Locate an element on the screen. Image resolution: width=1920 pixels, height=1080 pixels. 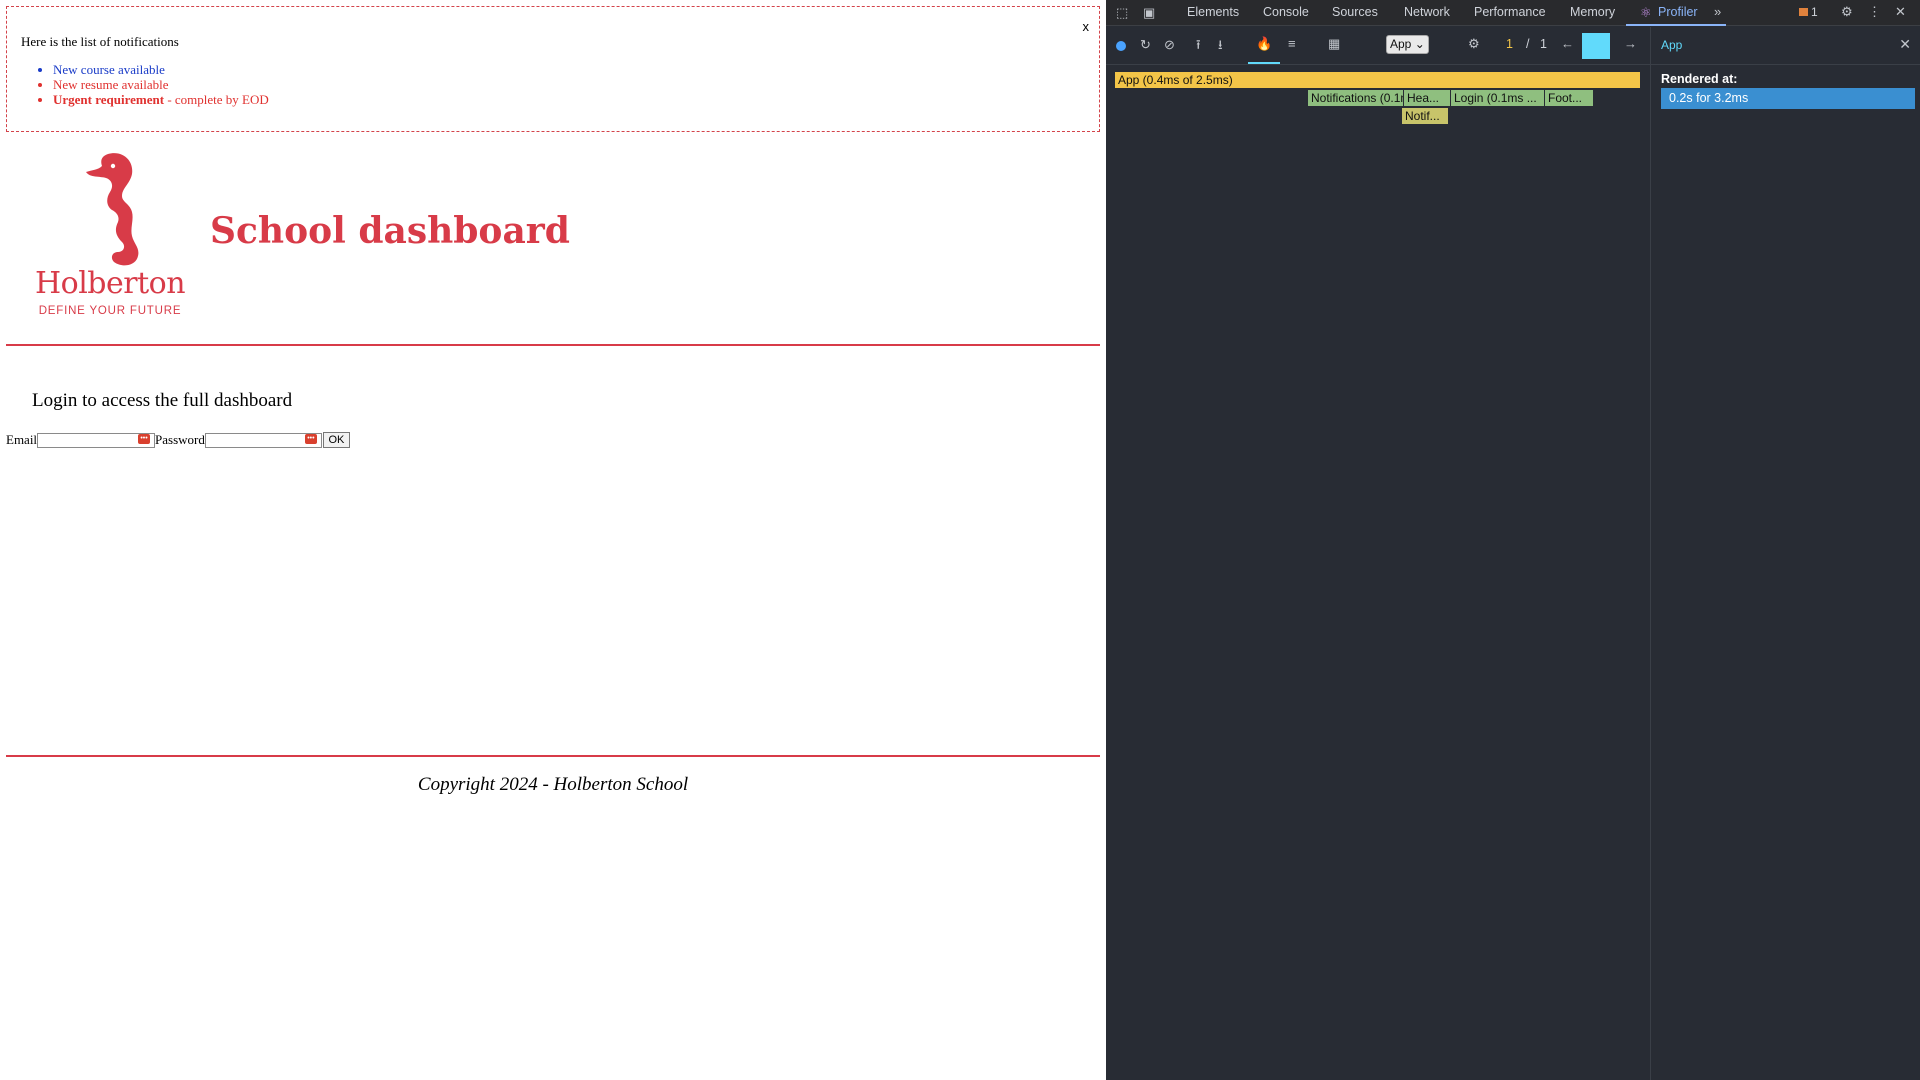
page-title: School dashboard is located at coordinates (390, 231).